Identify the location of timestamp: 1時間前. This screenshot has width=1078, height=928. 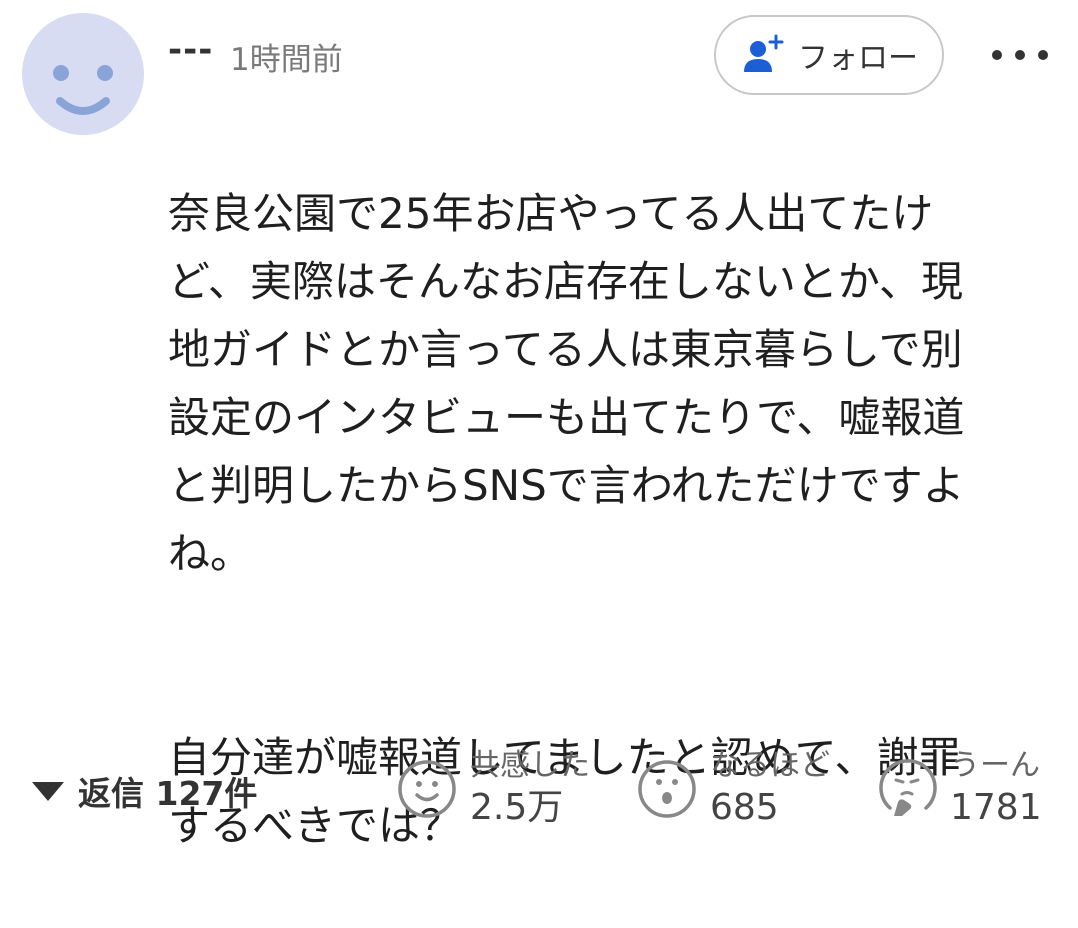
(286, 60).